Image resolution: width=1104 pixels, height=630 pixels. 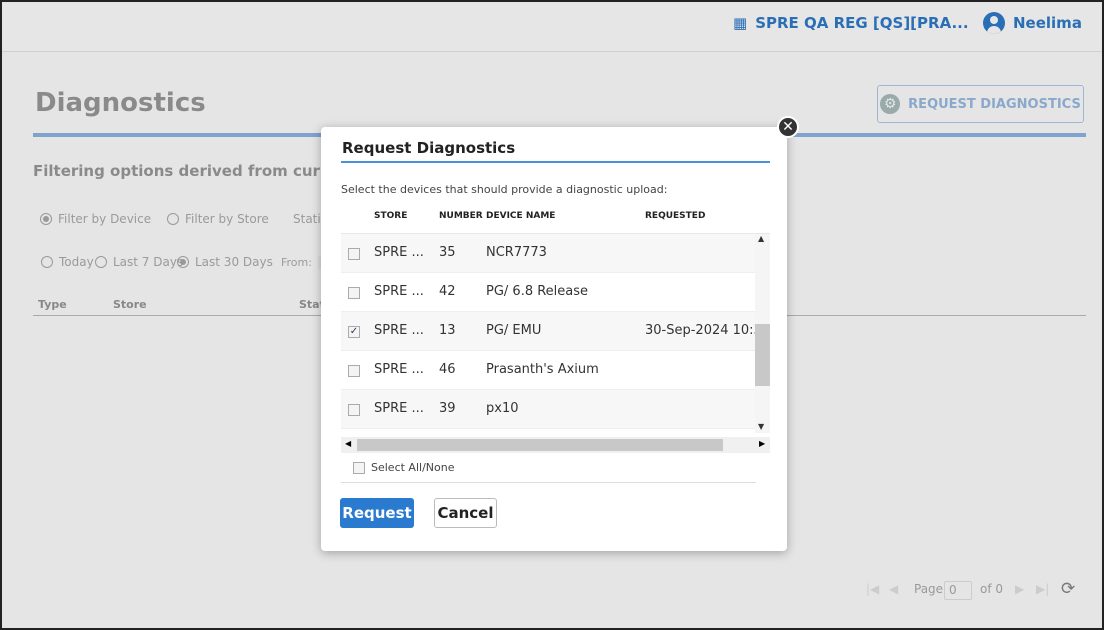 I want to click on radio-last-30-days: Last 30 Days, so click(x=225, y=262).